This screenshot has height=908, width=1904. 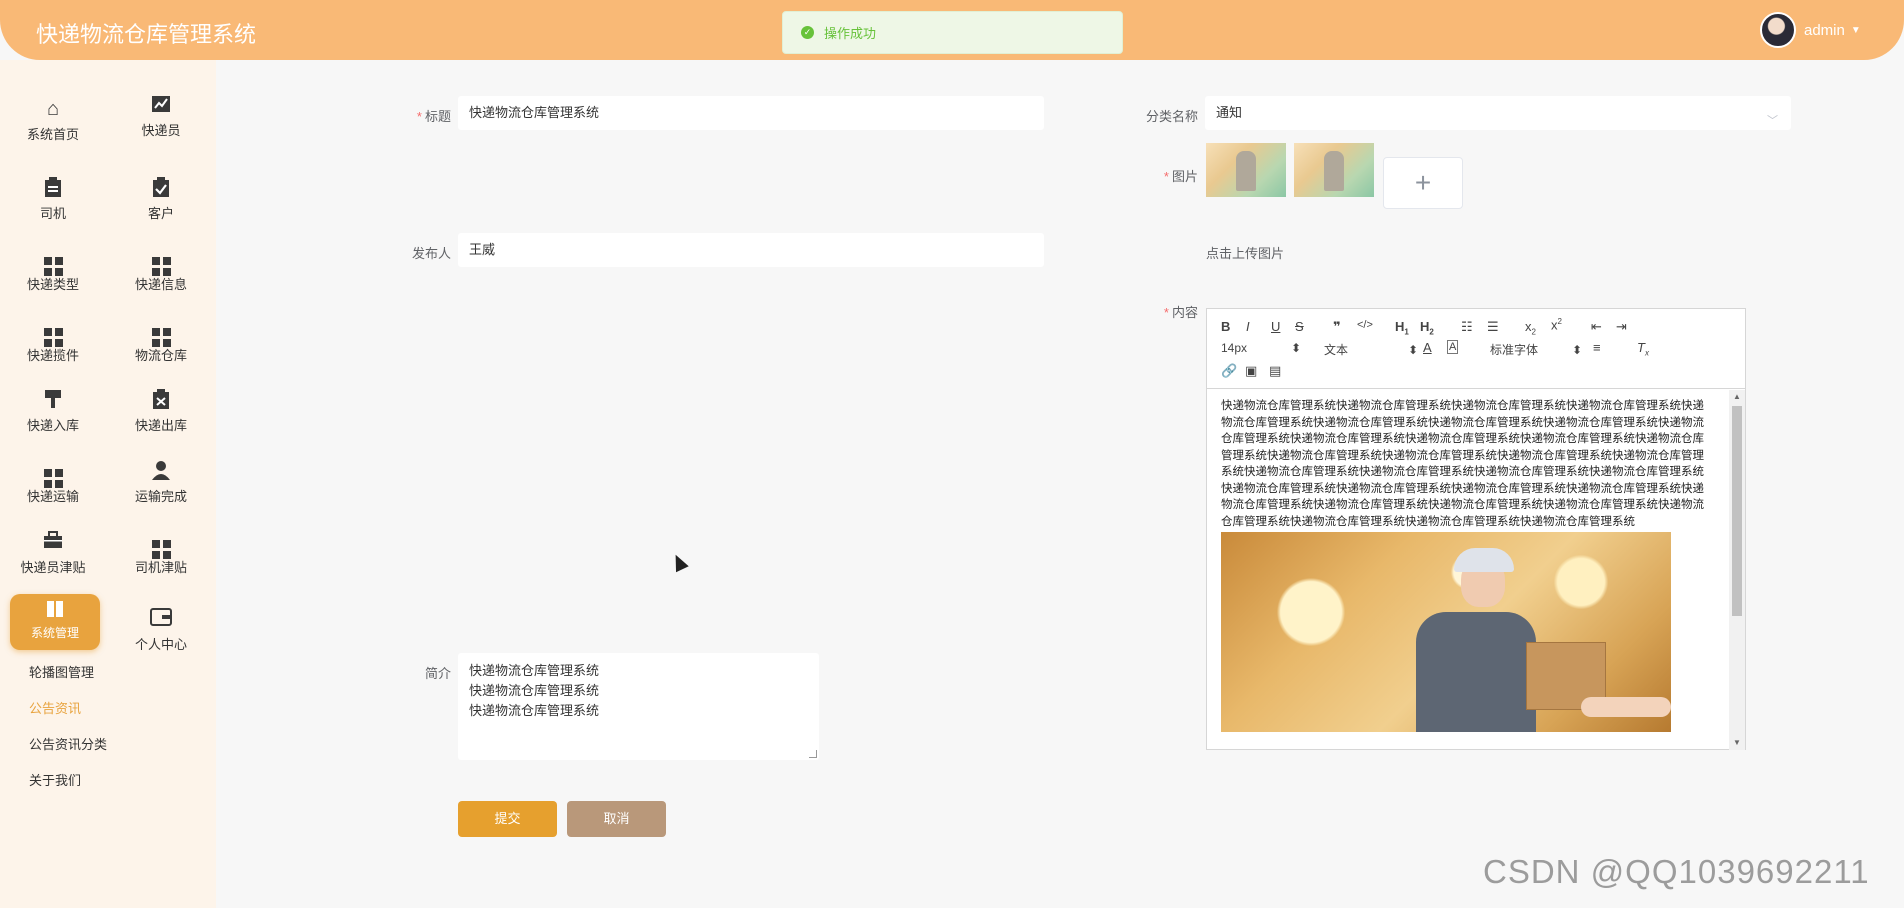 What do you see at coordinates (1467, 327) in the screenshot?
I see `ordered-list-icon: ☷` at bounding box center [1467, 327].